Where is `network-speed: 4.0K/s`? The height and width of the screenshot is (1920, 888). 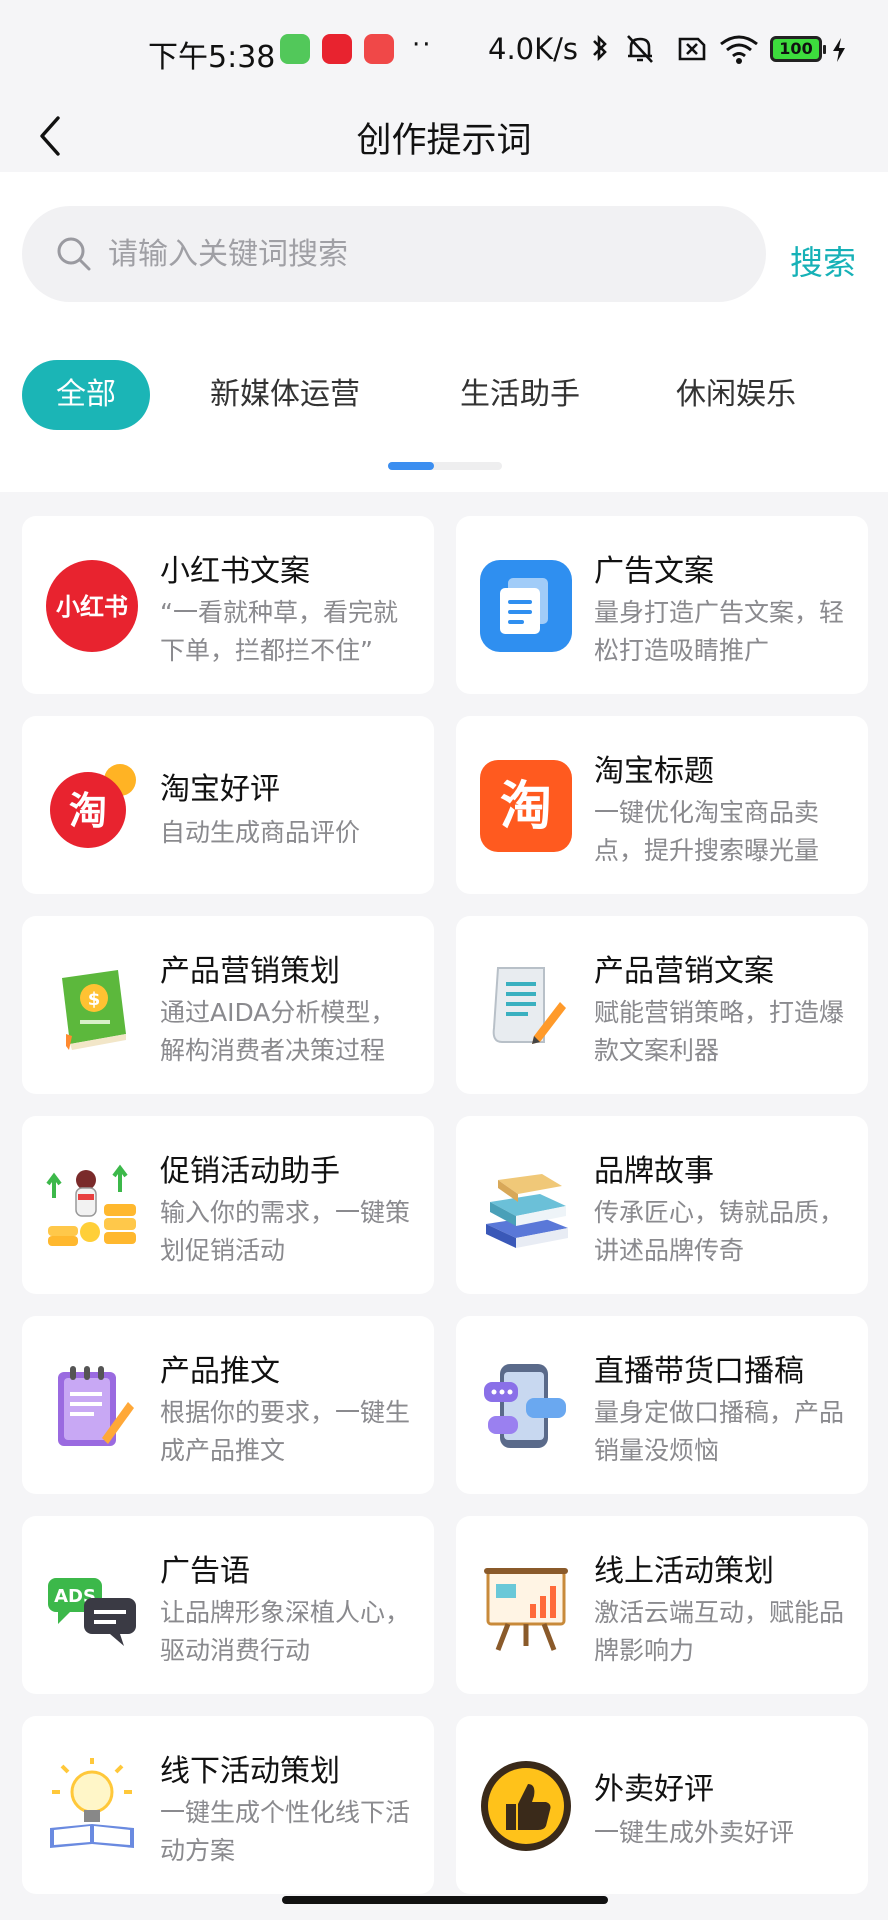 network-speed: 4.0K/s is located at coordinates (533, 49).